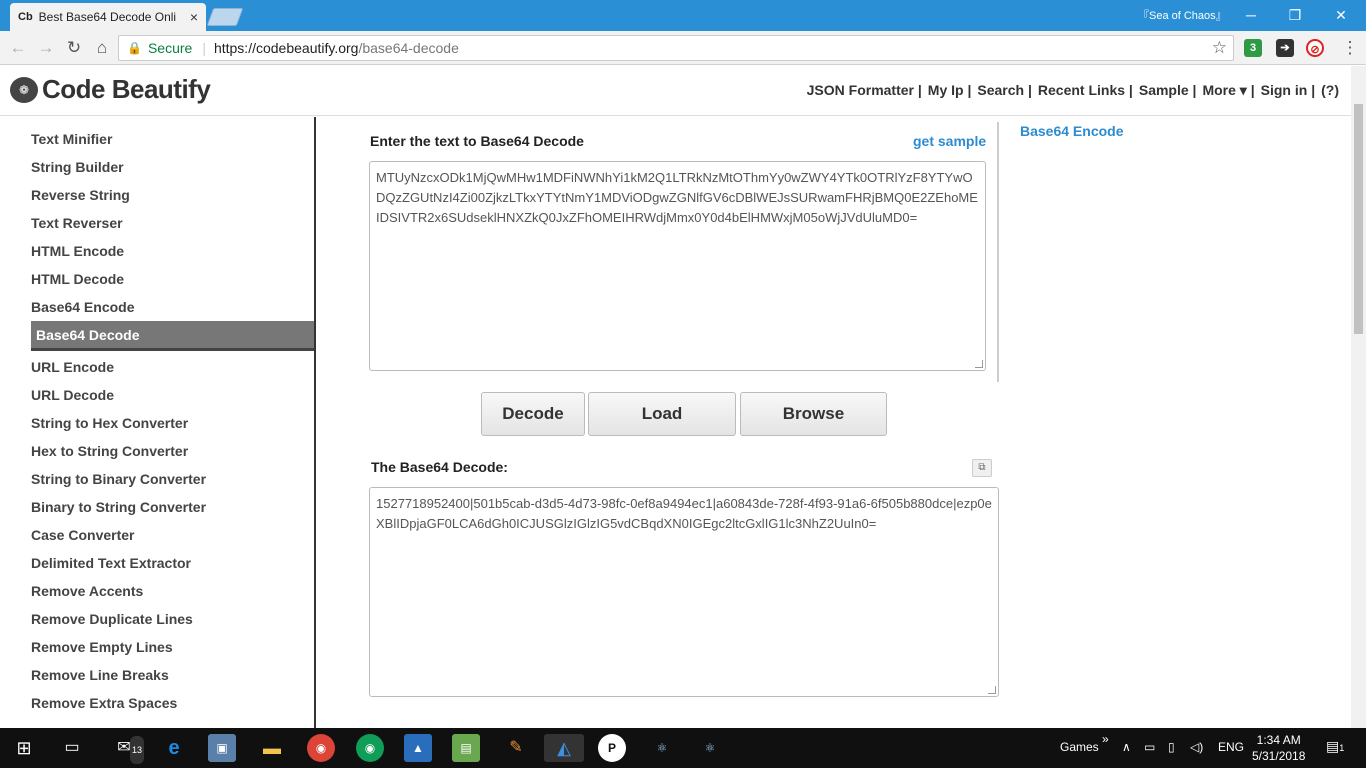 The image size is (1366, 768). What do you see at coordinates (1358, 397) in the screenshot?
I see `page-scrollbar` at bounding box center [1358, 397].